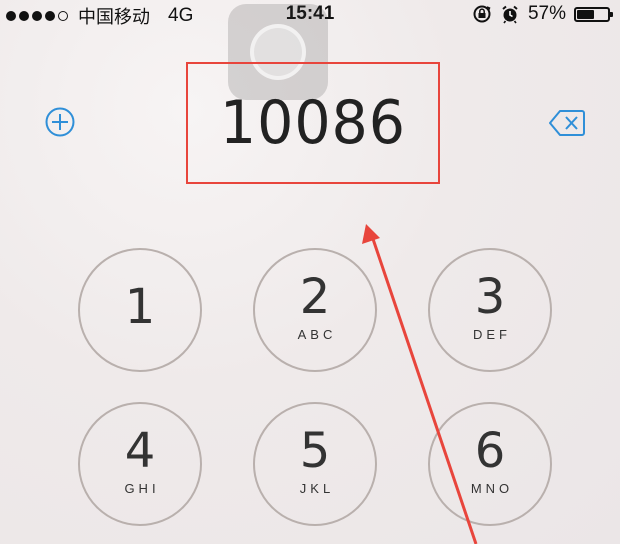  I want to click on backspace-icon, so click(567, 123).